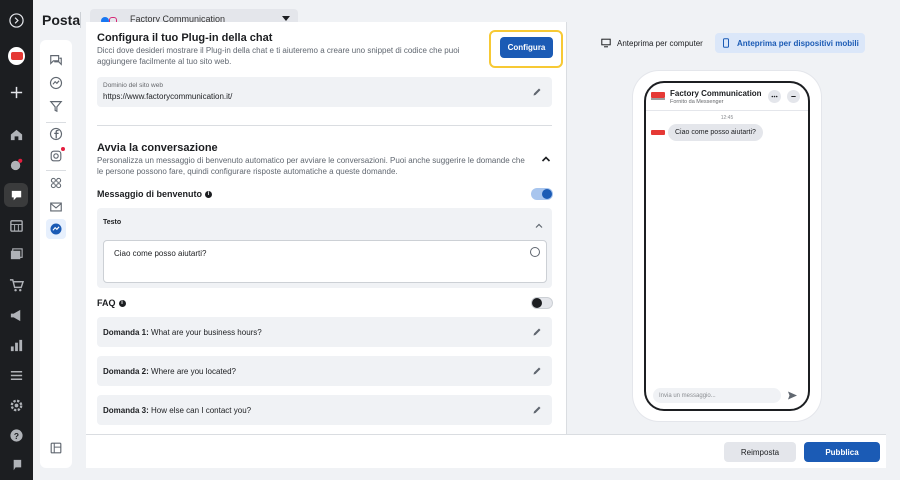 The height and width of the screenshot is (480, 900). I want to click on welcome-message-text: Messaggio di benvenuto, so click(150, 194).